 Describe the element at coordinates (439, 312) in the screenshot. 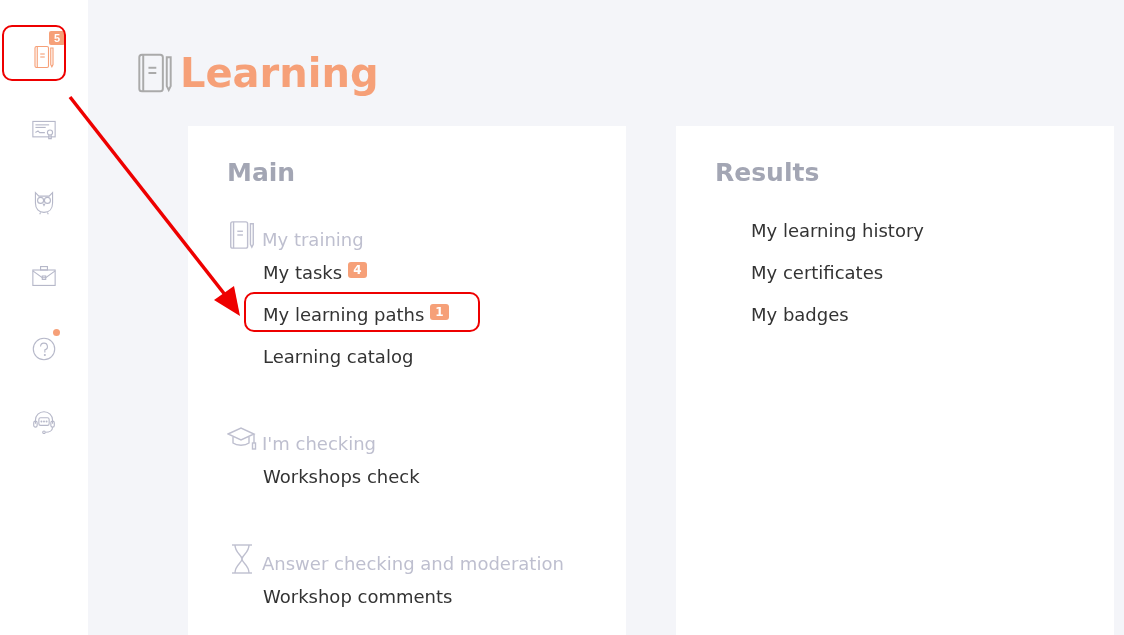

I see `count-badge: 1` at that location.